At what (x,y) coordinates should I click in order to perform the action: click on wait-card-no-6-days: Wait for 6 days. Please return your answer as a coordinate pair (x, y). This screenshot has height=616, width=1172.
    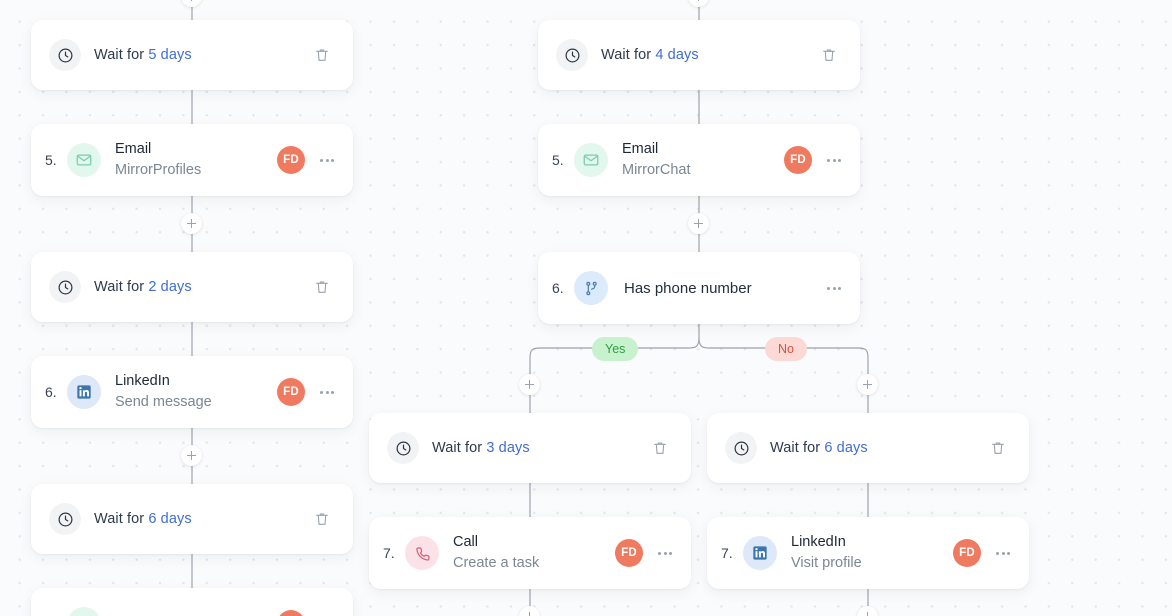
    Looking at the image, I should click on (868, 448).